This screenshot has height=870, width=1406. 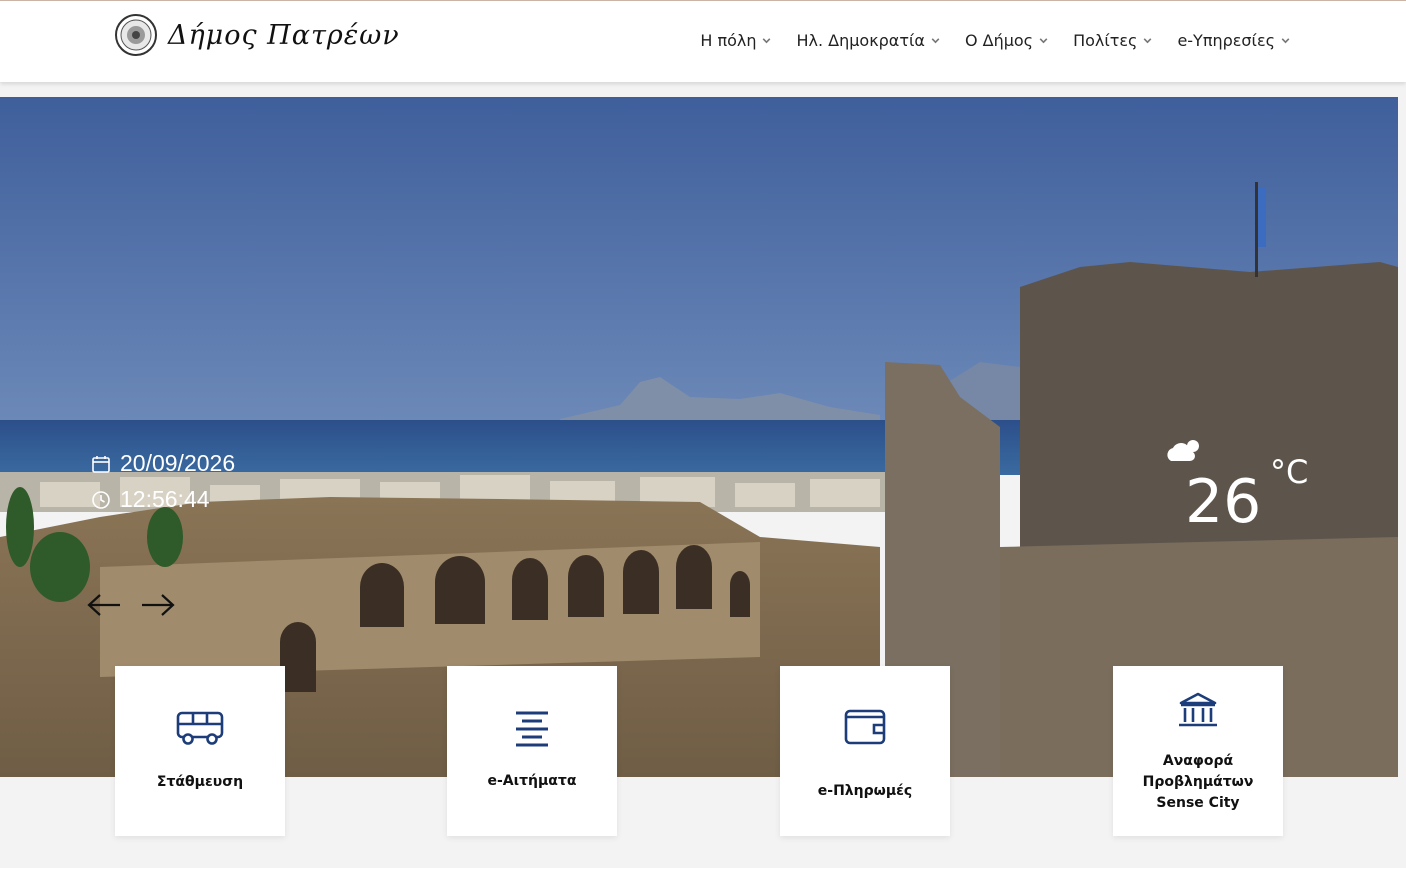 I want to click on nav-item-municipality: Ο Δήμος, so click(x=1007, y=40).